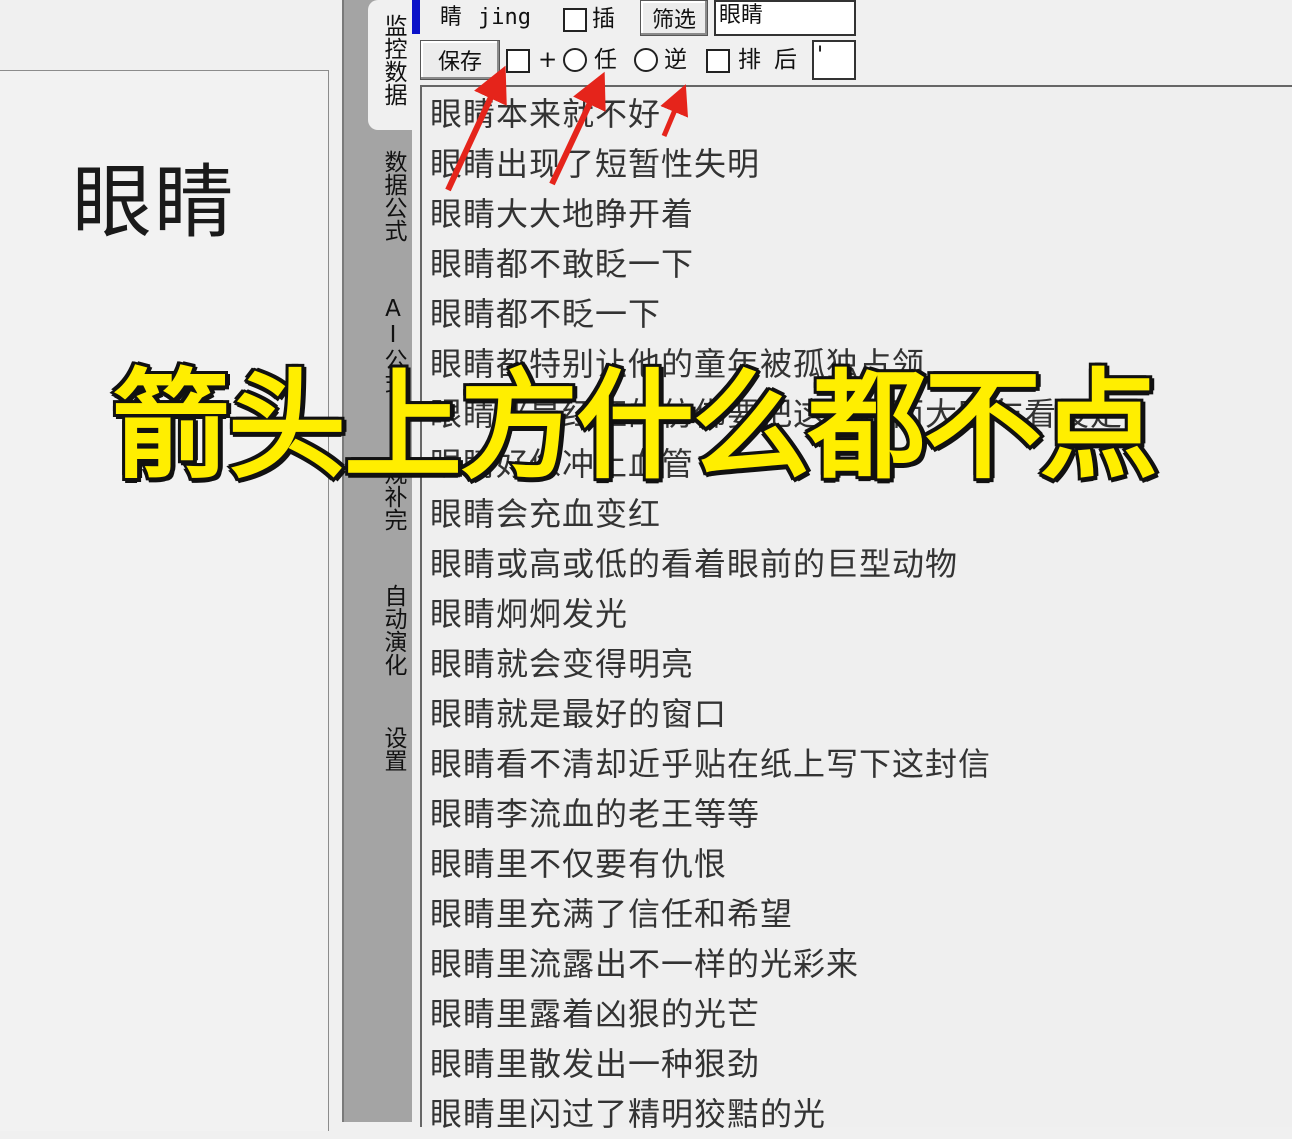 This screenshot has width=1292, height=1139. I want to click on annotation-arrows, so click(567, 128).